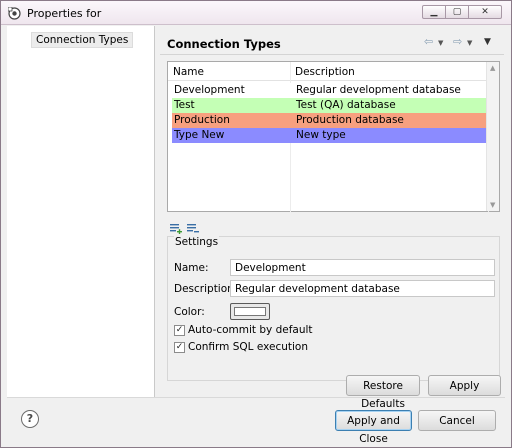  I want to click on forward-arrow-icon: ⇨, so click(457, 41).